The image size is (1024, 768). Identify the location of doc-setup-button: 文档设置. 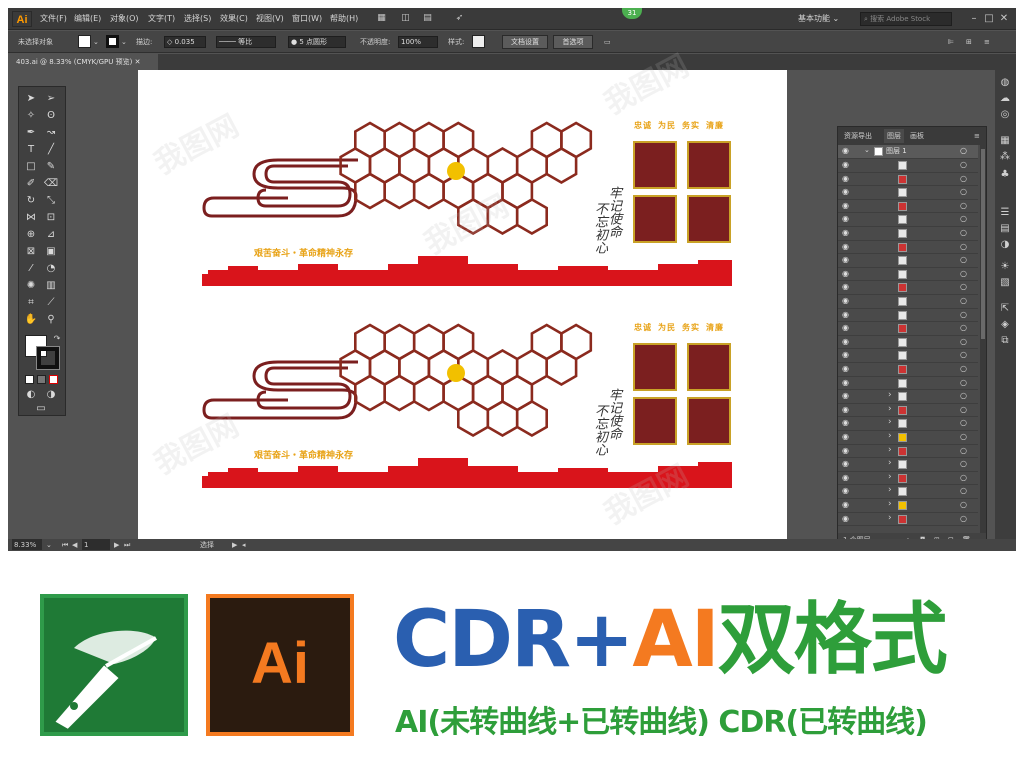
(525, 42).